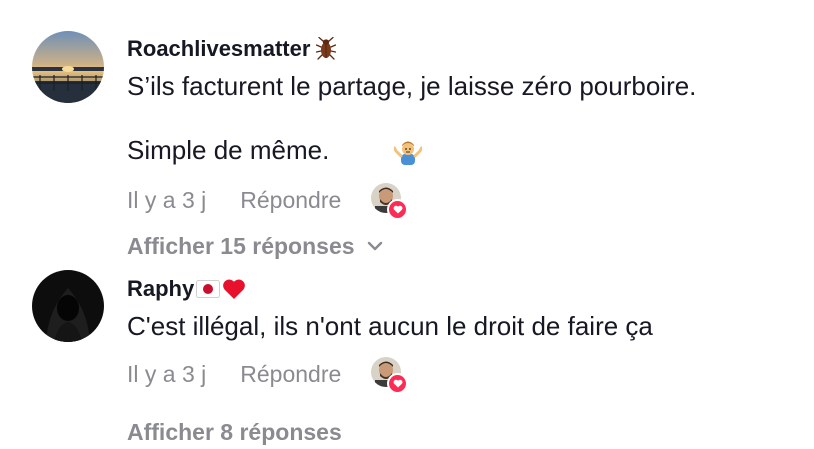 This screenshot has width=814, height=449. Describe the element at coordinates (234, 289) in the screenshot. I see `red-heart-icon` at that location.